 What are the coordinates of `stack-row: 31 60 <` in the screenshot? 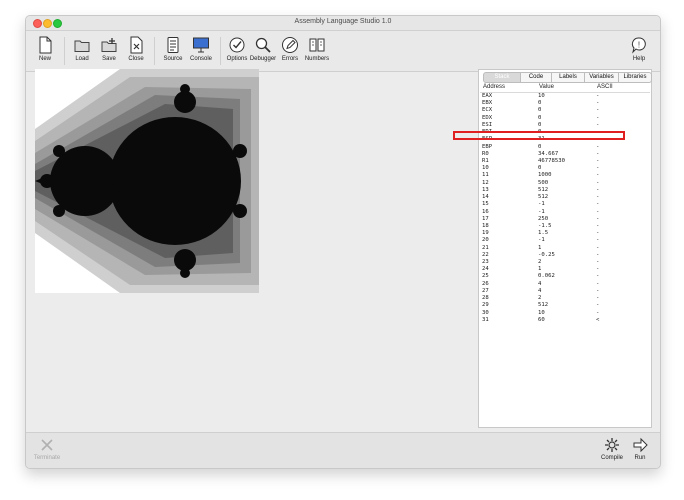 It's located at (565, 320).